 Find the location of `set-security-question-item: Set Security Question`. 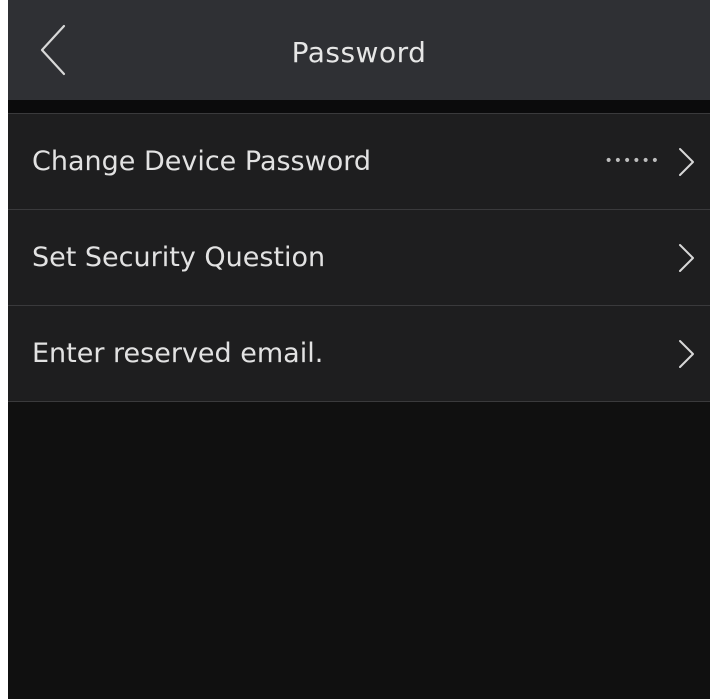

set-security-question-item: Set Security Question is located at coordinates (359, 257).